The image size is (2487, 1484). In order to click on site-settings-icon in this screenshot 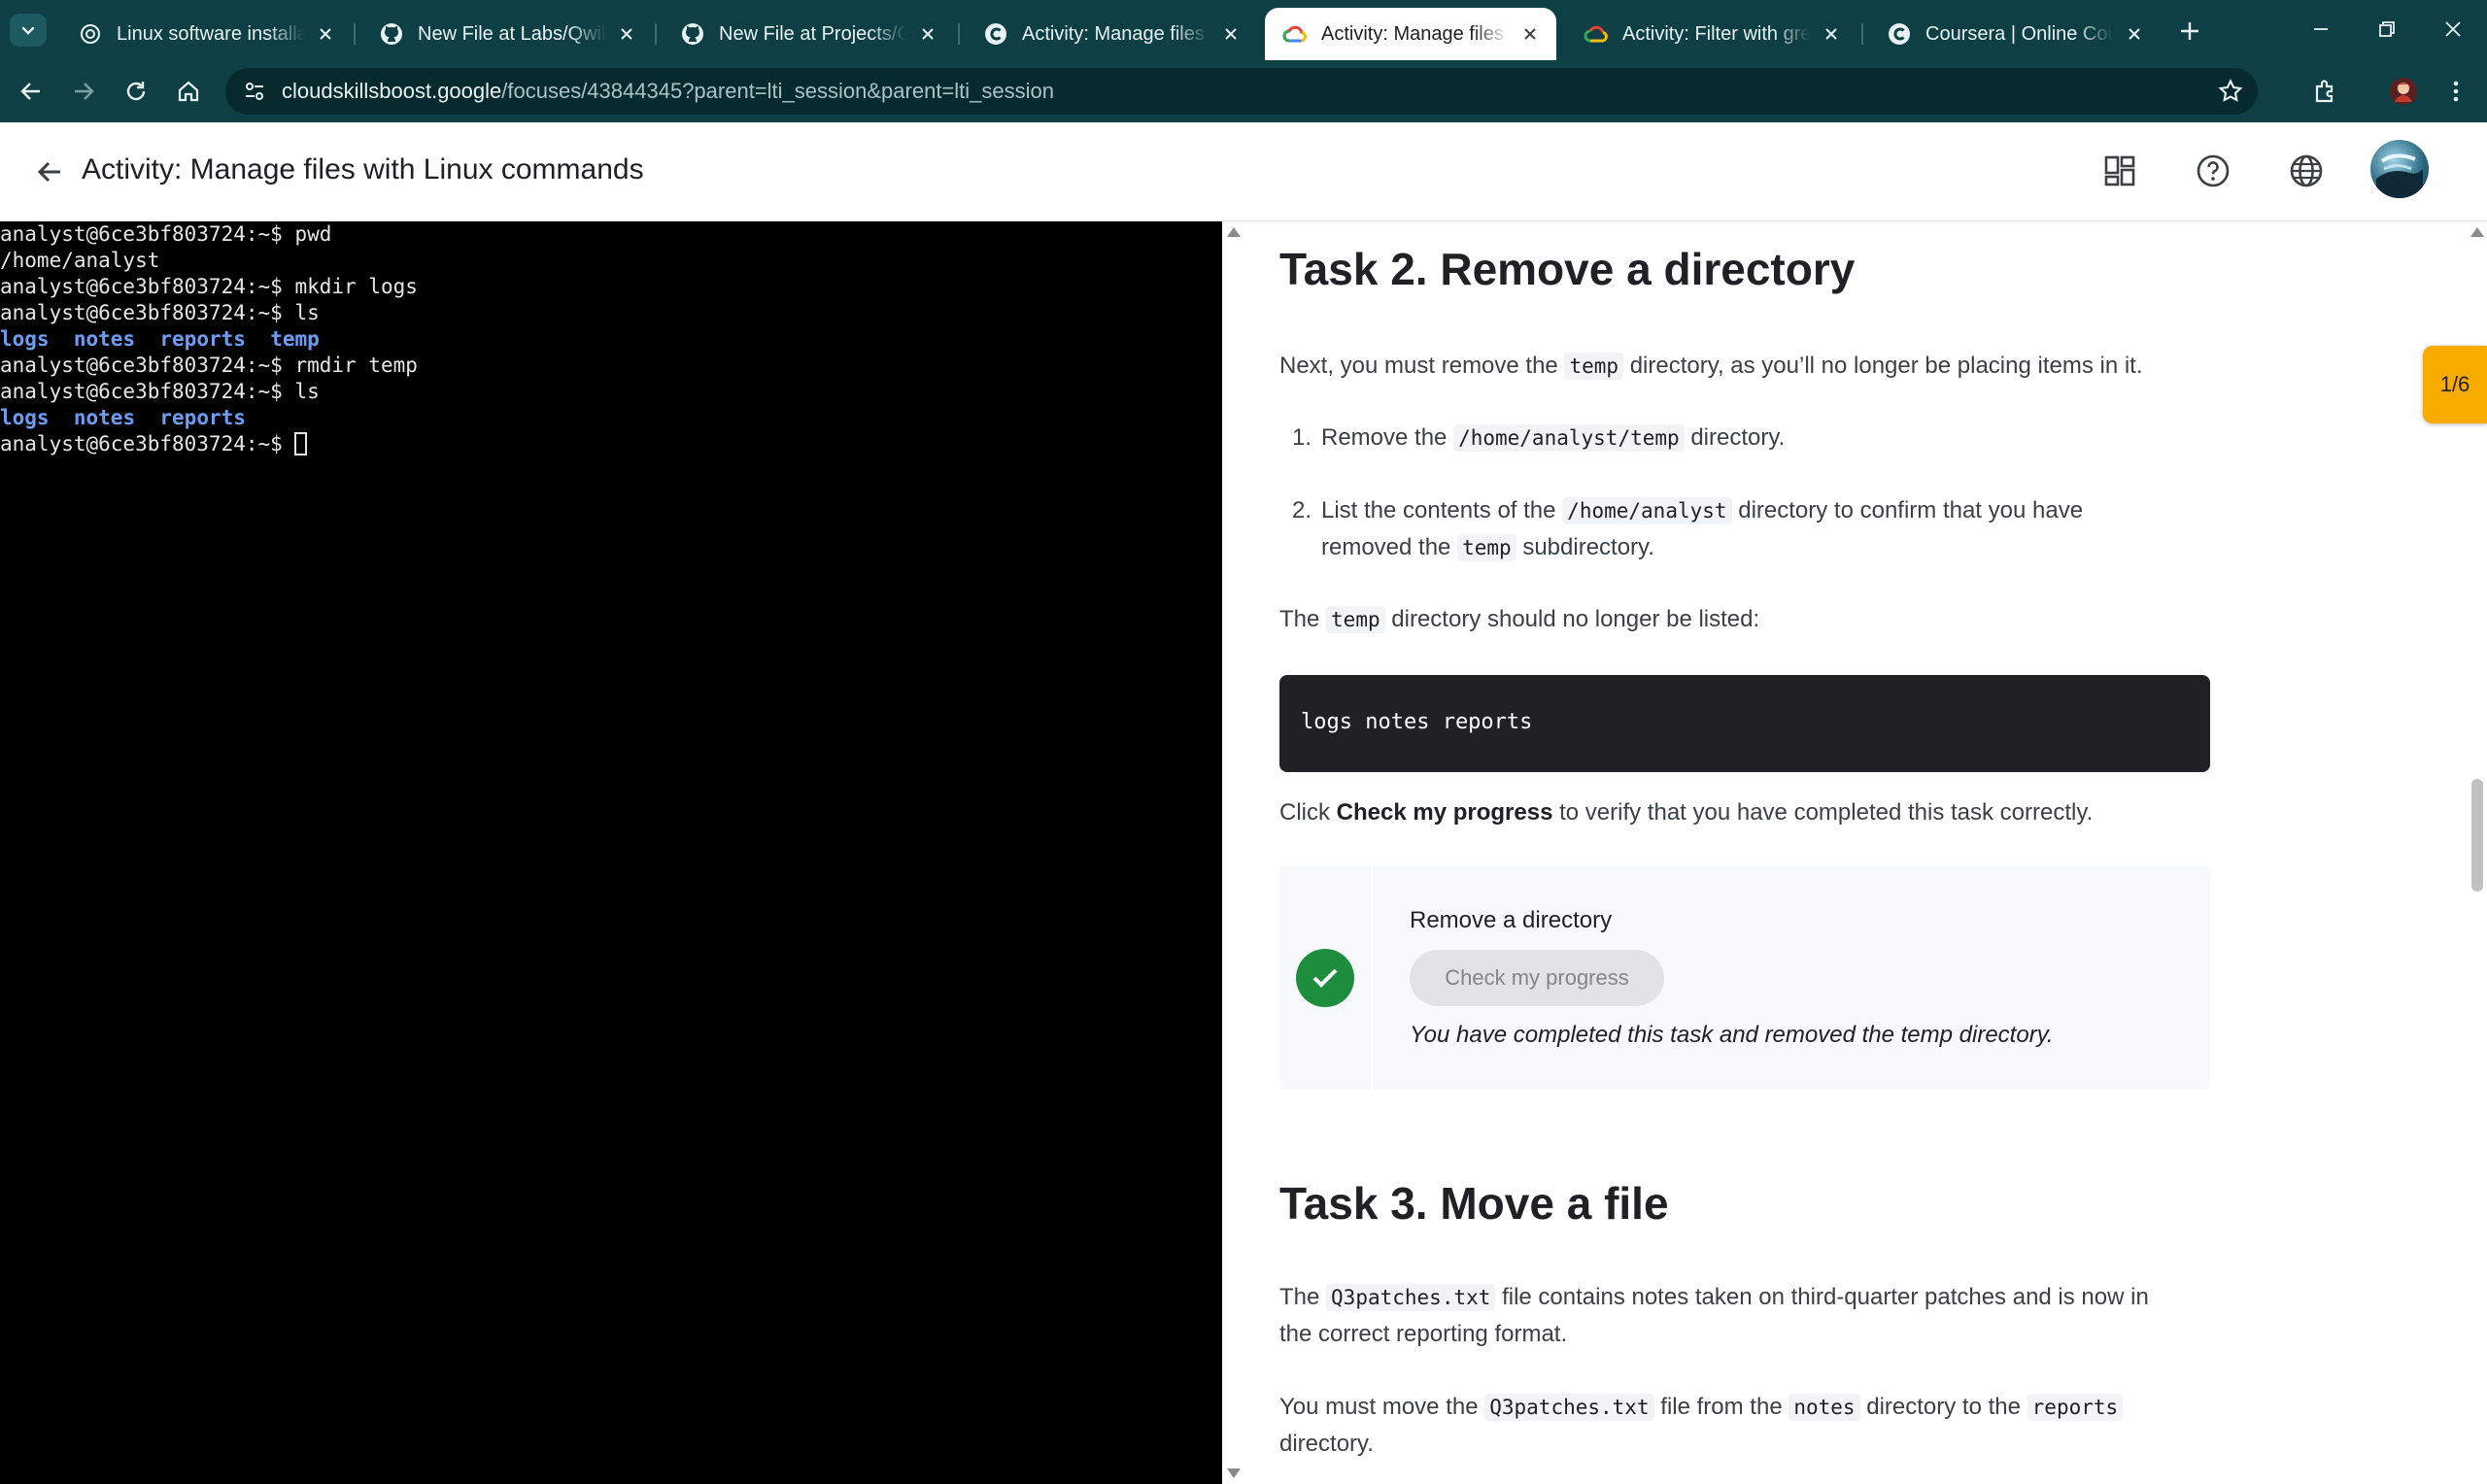, I will do `click(254, 92)`.